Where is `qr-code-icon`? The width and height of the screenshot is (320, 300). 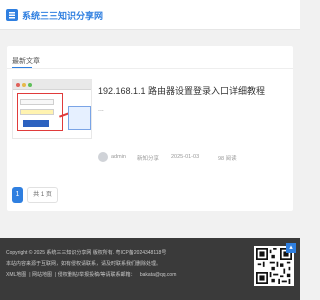
qr-code-icon is located at coordinates (274, 266).